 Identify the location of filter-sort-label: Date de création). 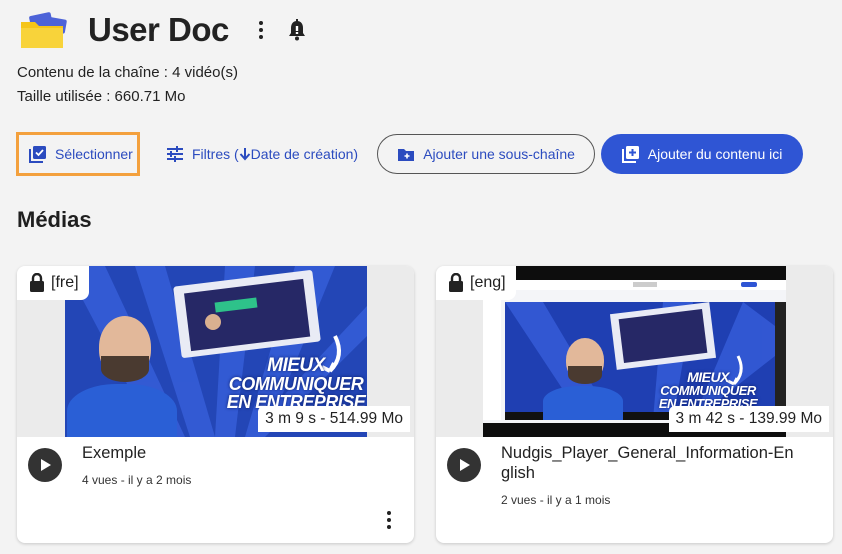
(304, 154).